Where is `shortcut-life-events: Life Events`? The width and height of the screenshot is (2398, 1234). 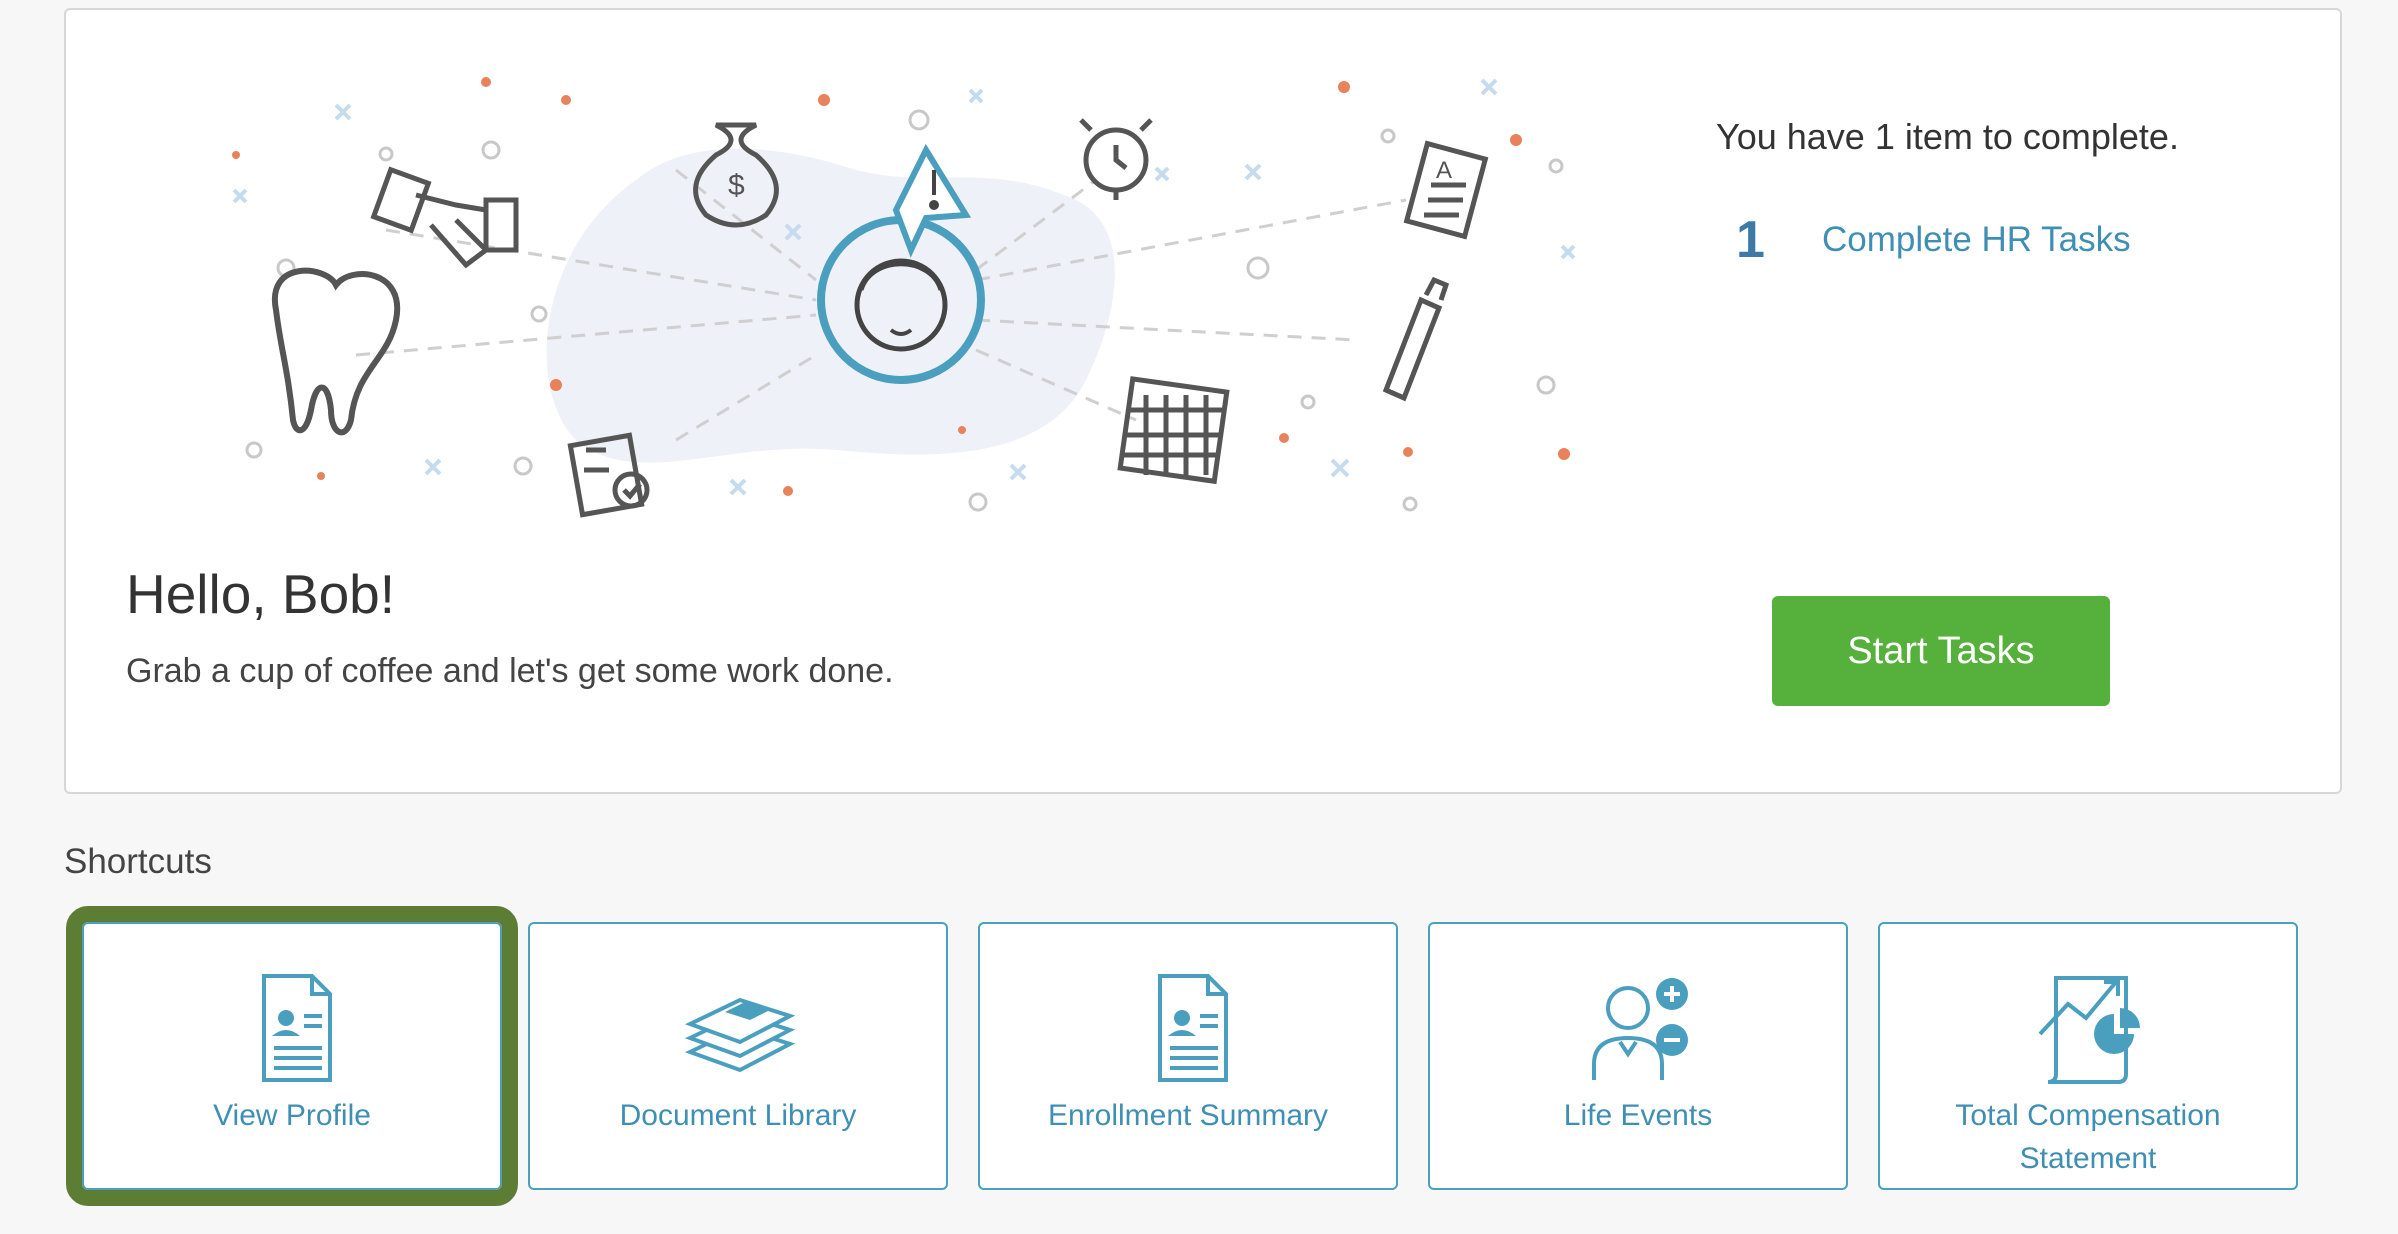 shortcut-life-events: Life Events is located at coordinates (1638, 1056).